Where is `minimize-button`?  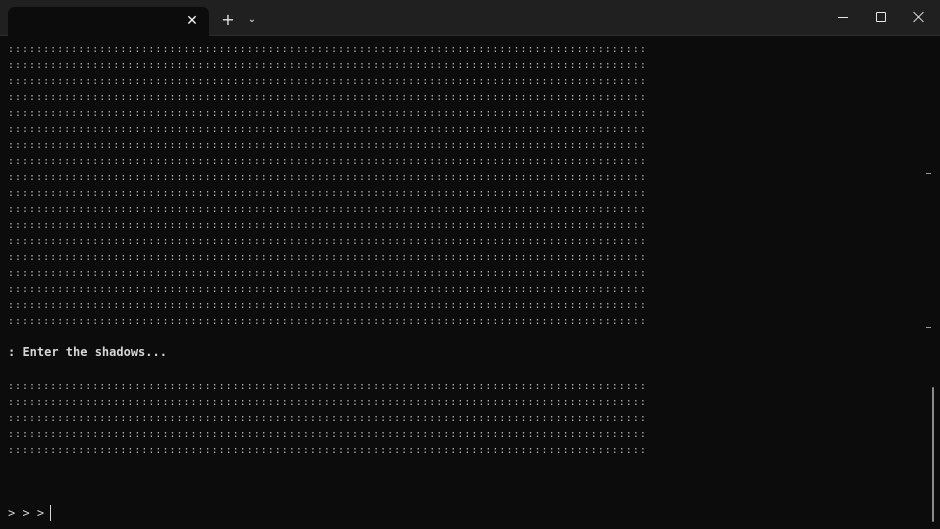
minimize-button is located at coordinates (843, 17).